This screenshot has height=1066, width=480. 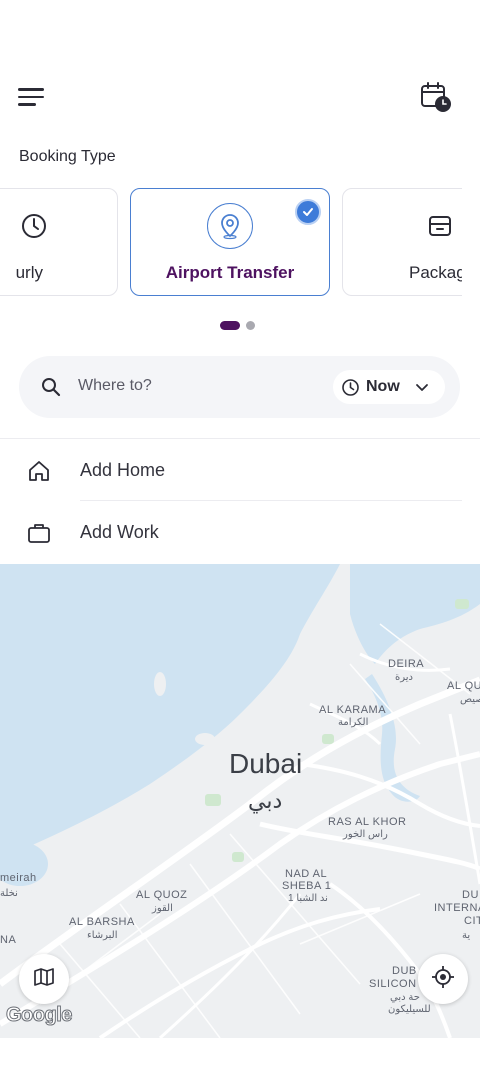 I want to click on map-place-label-ar: نخلة, so click(x=9, y=893).